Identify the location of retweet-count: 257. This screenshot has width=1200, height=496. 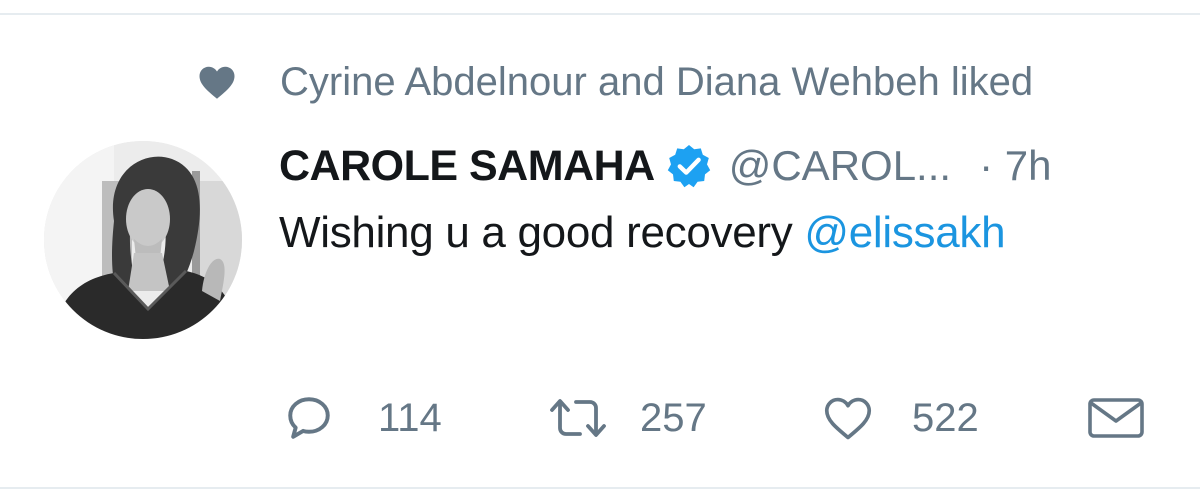
(673, 417).